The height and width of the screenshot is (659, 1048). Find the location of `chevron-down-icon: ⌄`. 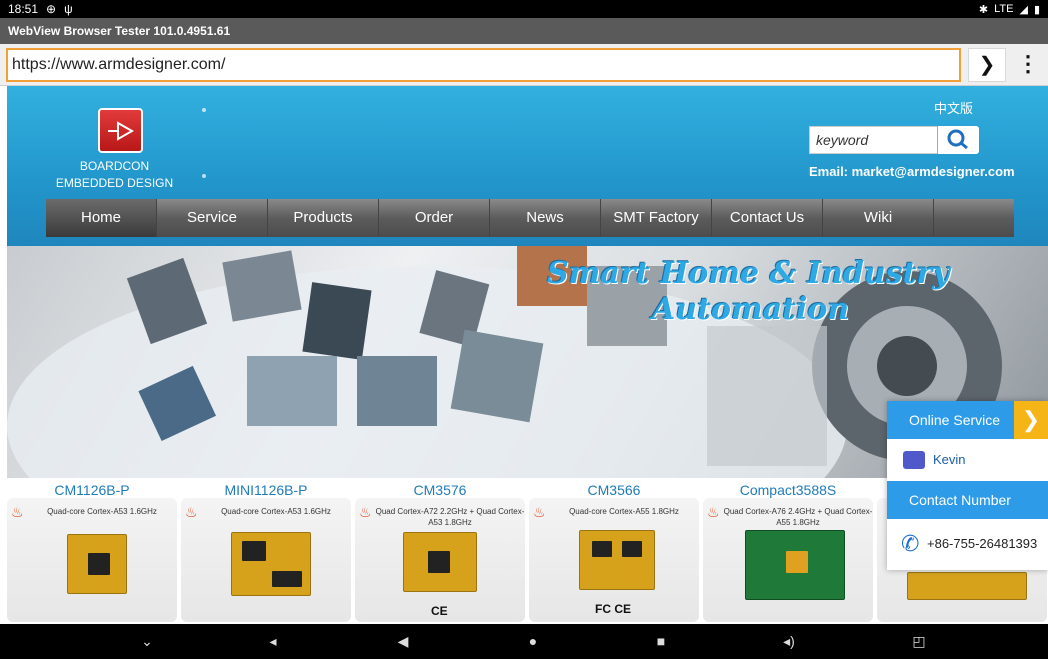

chevron-down-icon: ⌄ is located at coordinates (147, 641).